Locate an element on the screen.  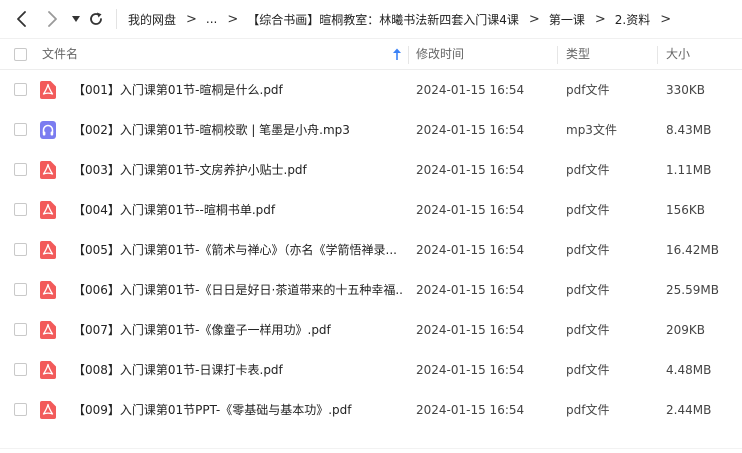
file-type: mp3文件 is located at coordinates (591, 130).